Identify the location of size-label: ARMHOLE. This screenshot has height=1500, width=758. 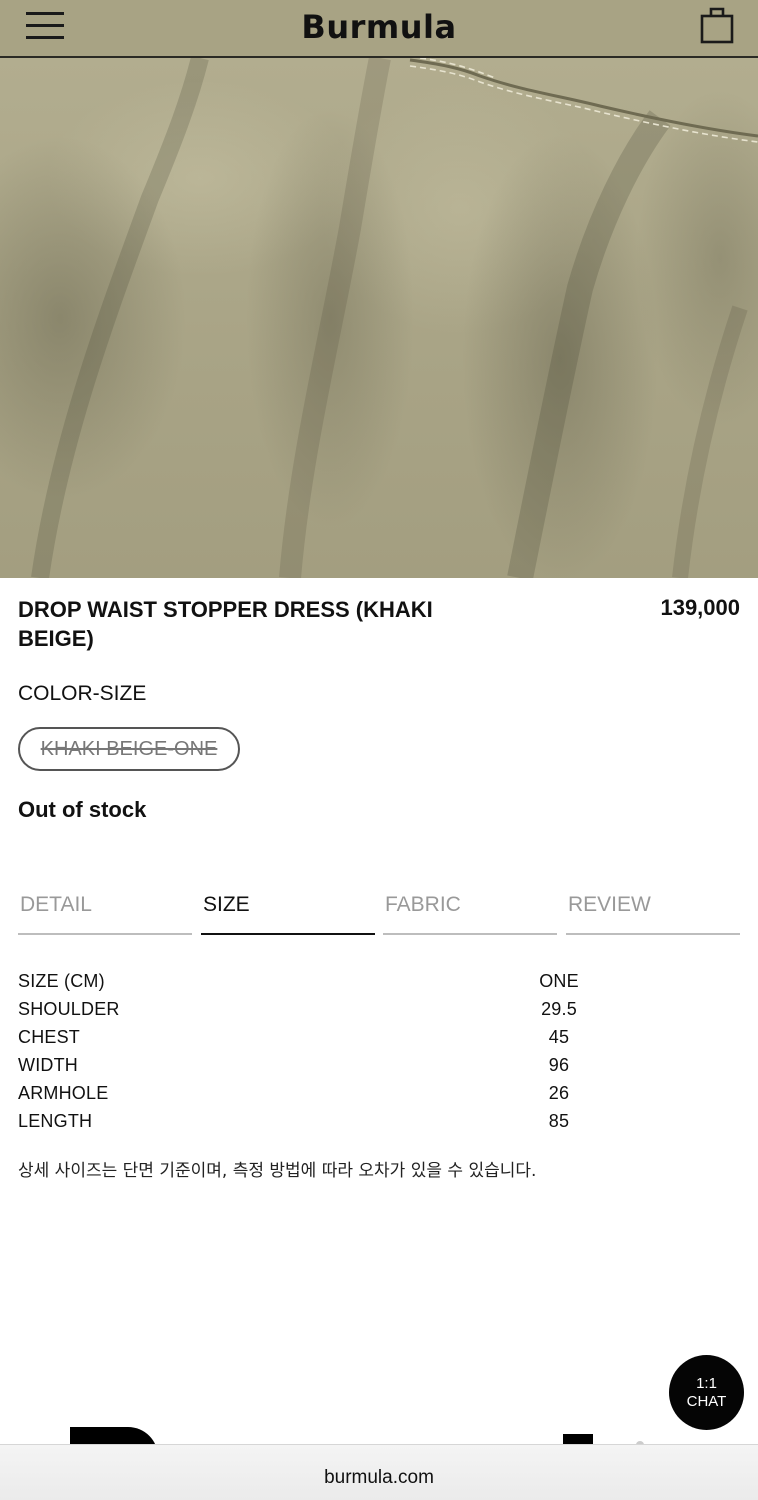
(63, 1093).